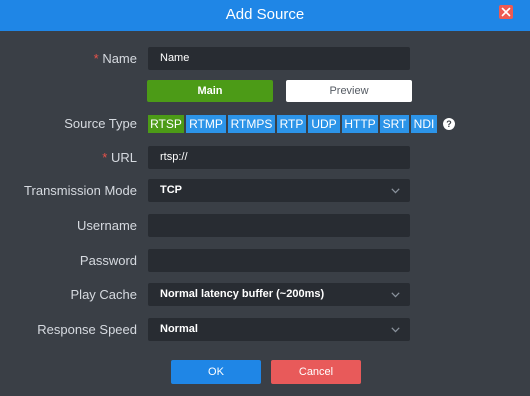 Image resolution: width=530 pixels, height=396 pixels. What do you see at coordinates (210, 91) in the screenshot?
I see `main-stream-button: Main` at bounding box center [210, 91].